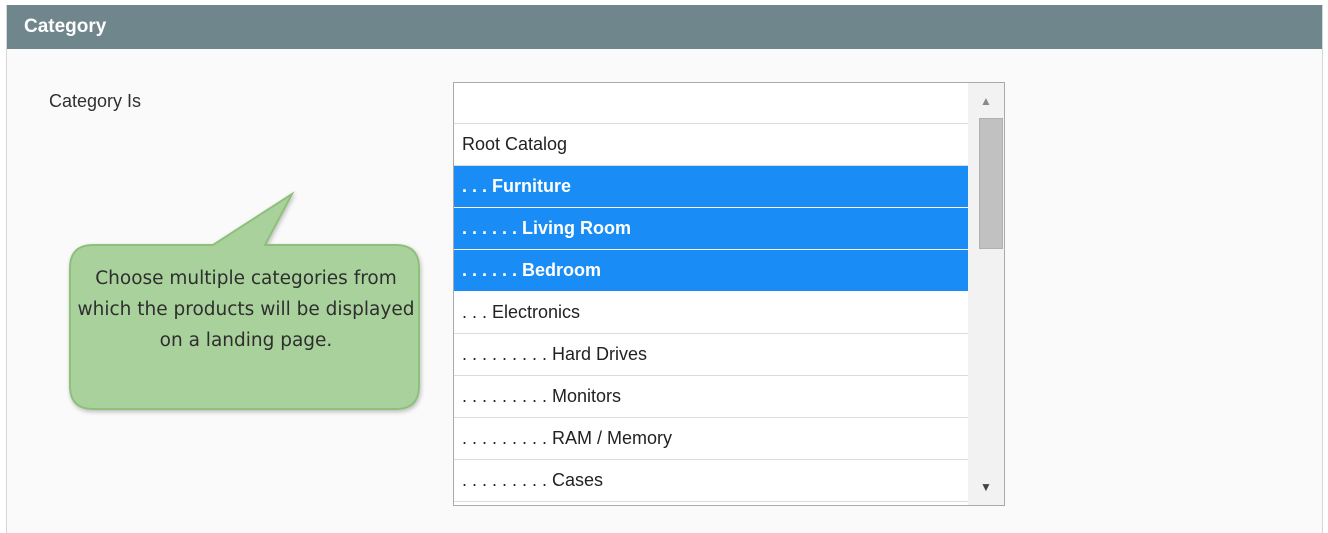 The image size is (1328, 533). Describe the element at coordinates (95, 101) in the screenshot. I see `category-is-label: Category Is` at that location.